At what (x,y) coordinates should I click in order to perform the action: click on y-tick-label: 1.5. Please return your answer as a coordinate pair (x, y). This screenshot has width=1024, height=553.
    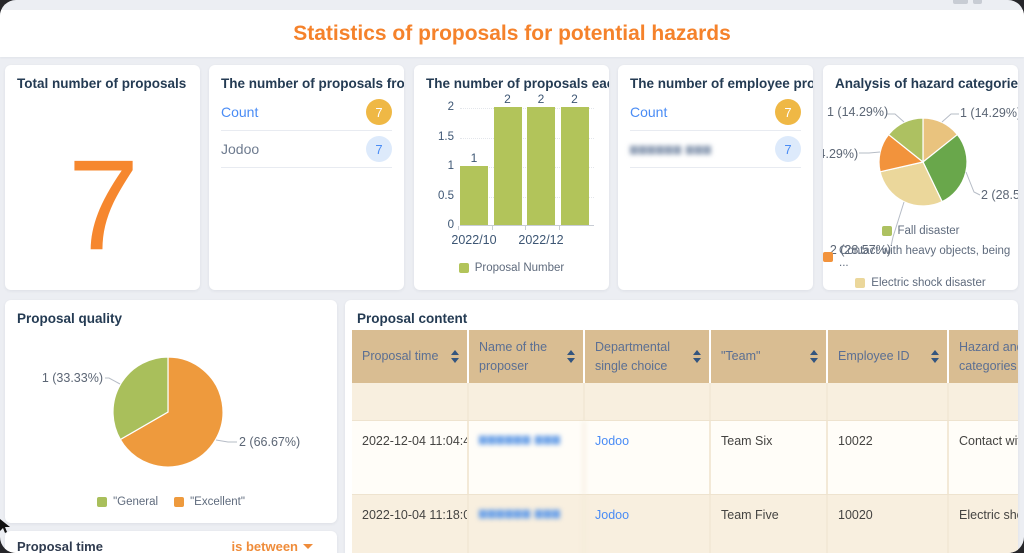
    Looking at the image, I should click on (446, 136).